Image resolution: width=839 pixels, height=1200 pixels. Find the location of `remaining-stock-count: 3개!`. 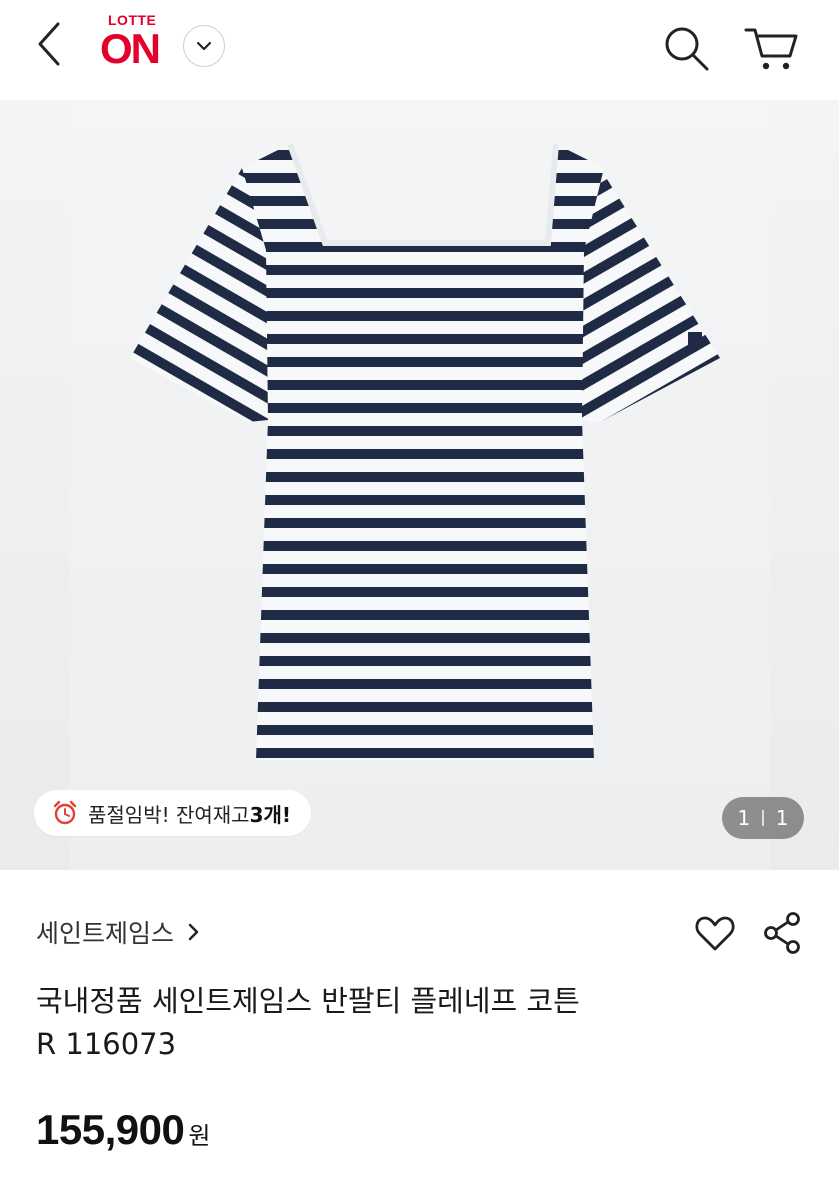

remaining-stock-count: 3개! is located at coordinates (270, 814).